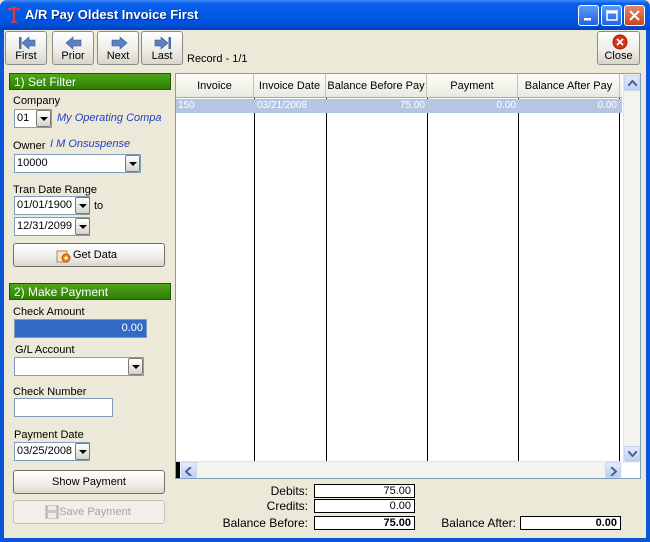 The image size is (650, 542). I want to click on prior-button: Prior, so click(73, 48).